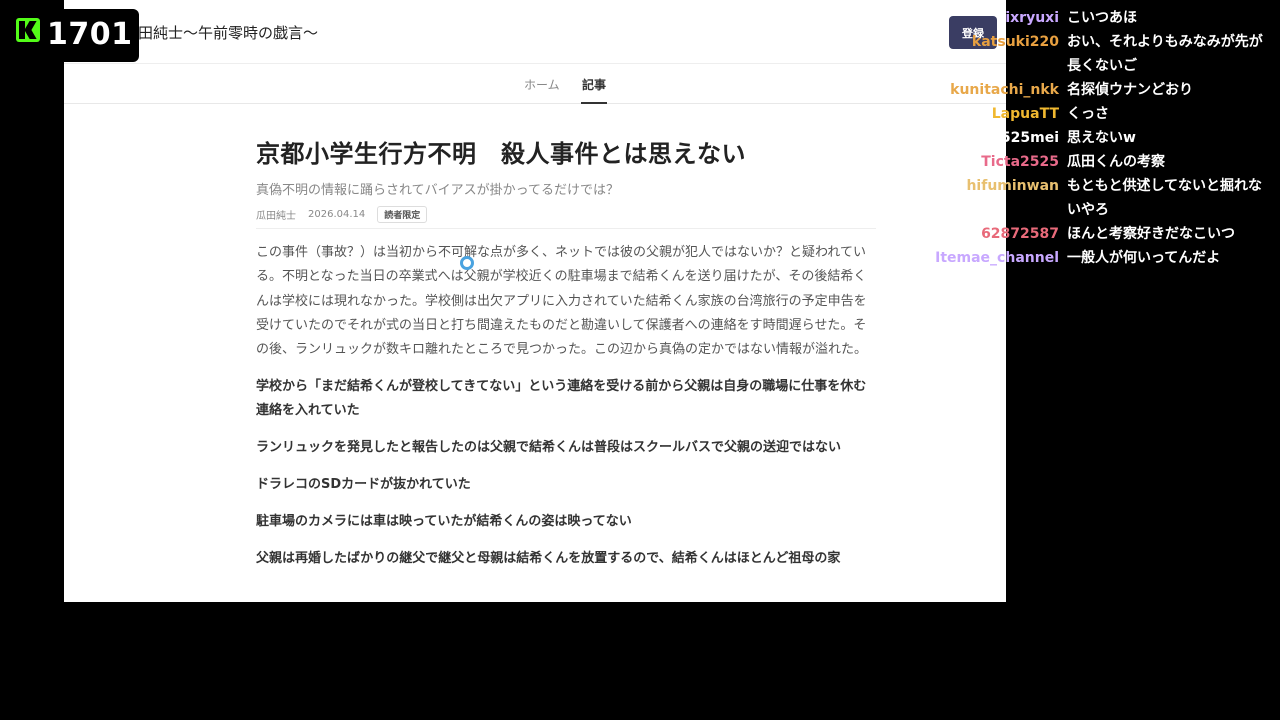 This screenshot has height=720, width=1280. I want to click on chat-username: kunitachi_nkk, so click(998, 90).